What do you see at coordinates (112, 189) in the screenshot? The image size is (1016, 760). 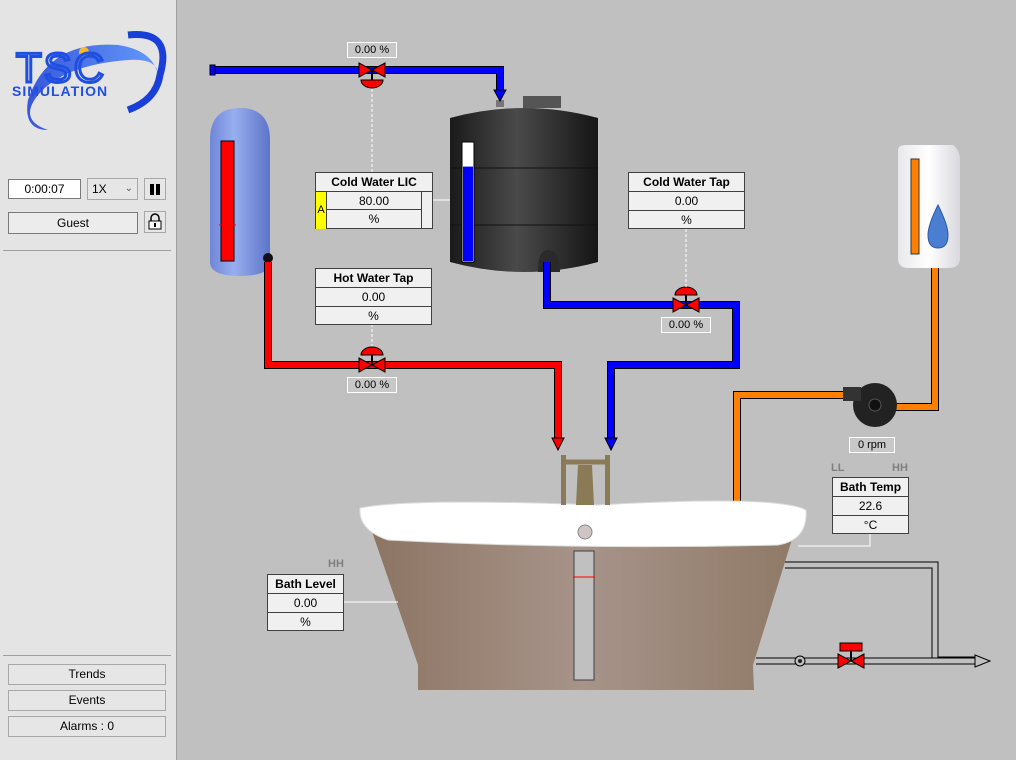 I see `speed-select: 1X ⌄` at bounding box center [112, 189].